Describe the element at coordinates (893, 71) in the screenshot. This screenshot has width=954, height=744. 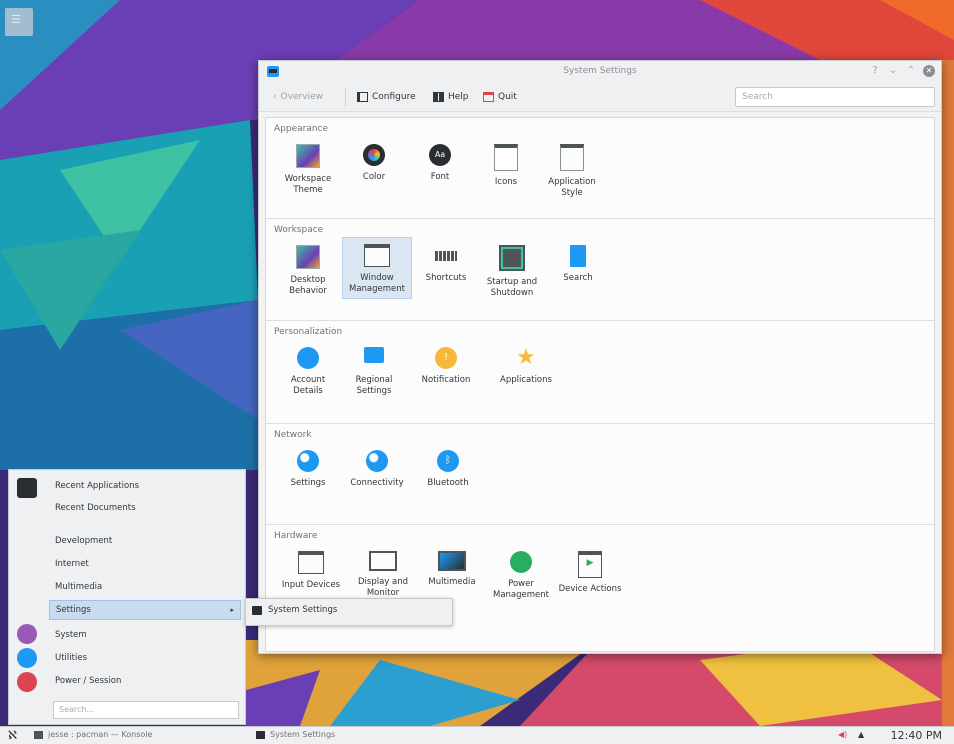
I see `minimize-icon: ⌄` at that location.